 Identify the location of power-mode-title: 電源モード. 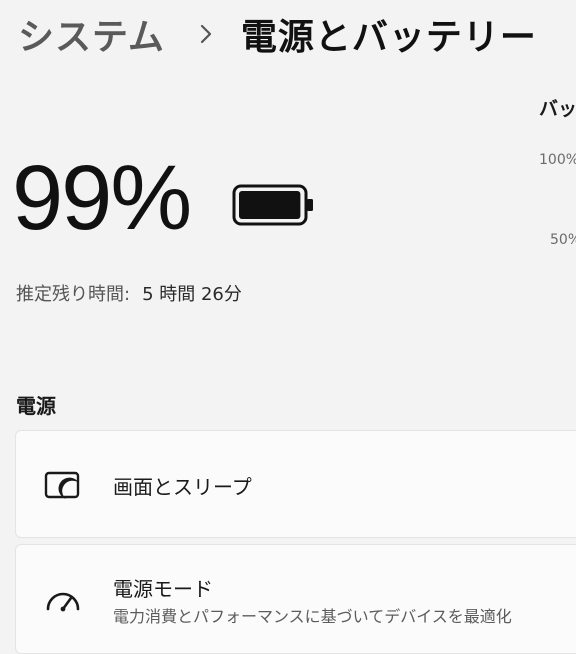
(163, 589).